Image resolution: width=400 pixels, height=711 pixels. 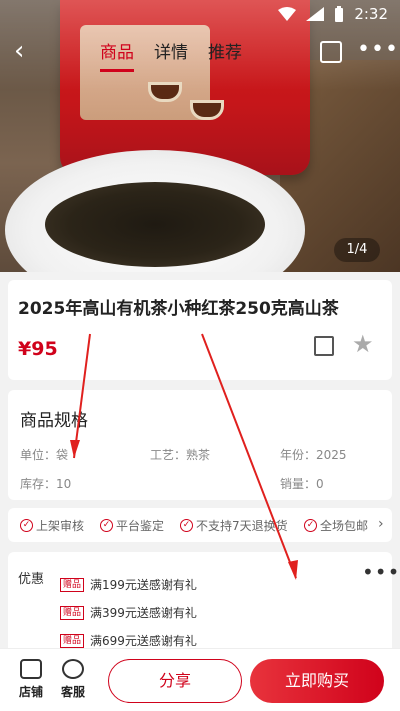 What do you see at coordinates (225, 55) in the screenshot?
I see `tab-recommend: 推荐` at bounding box center [225, 55].